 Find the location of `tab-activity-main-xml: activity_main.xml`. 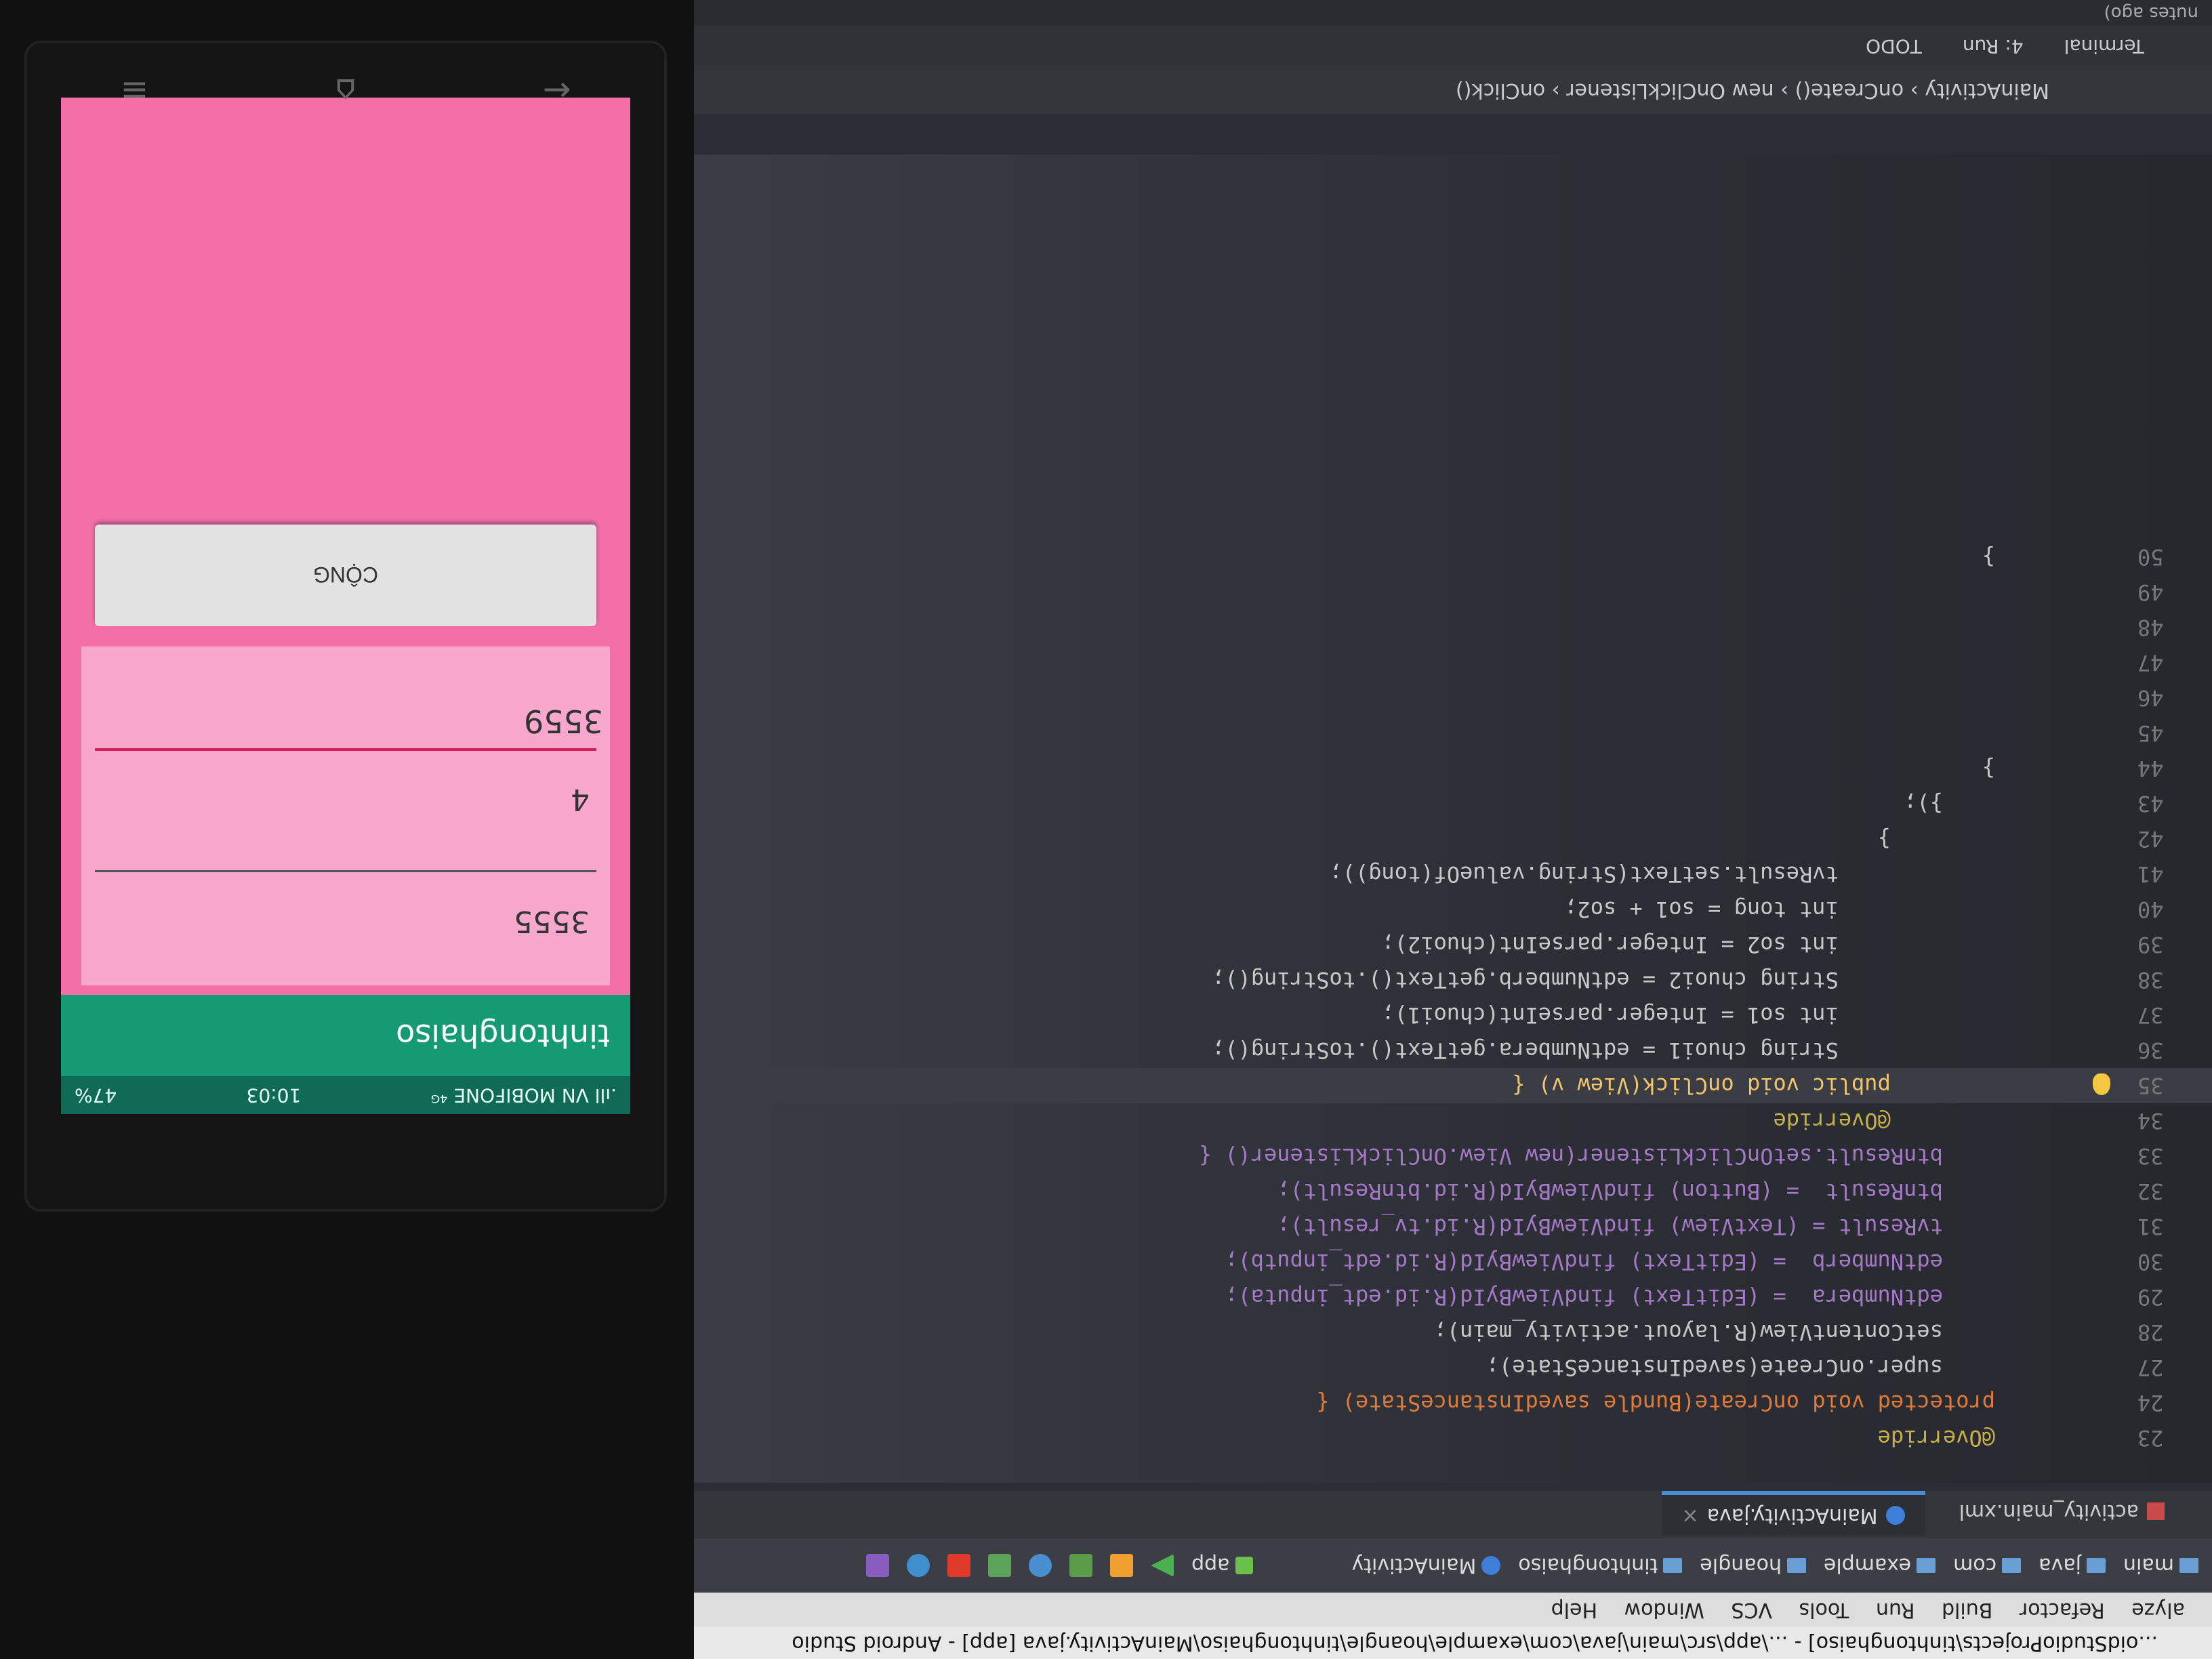

tab-activity-main-xml: activity_main.xml is located at coordinates (2062, 1511).